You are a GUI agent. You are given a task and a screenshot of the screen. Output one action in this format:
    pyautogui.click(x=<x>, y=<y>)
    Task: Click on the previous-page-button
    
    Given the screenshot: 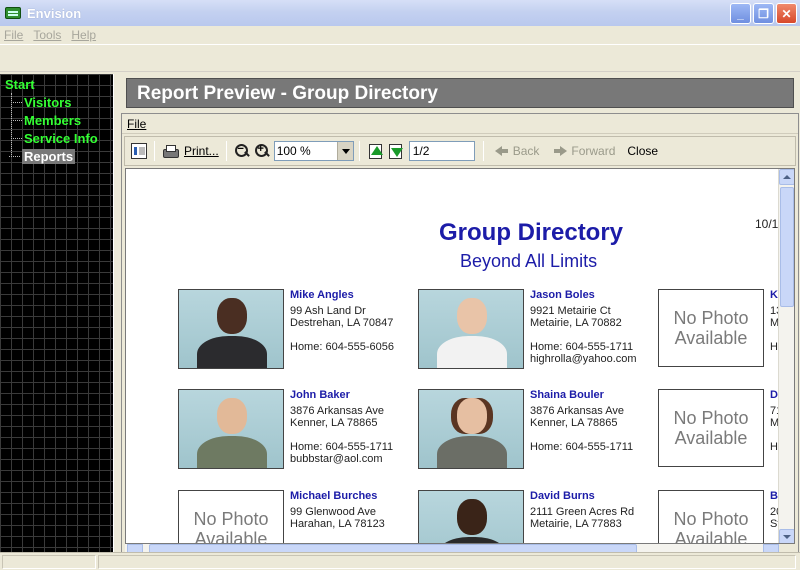 What is the action you would take?
    pyautogui.click(x=375, y=151)
    